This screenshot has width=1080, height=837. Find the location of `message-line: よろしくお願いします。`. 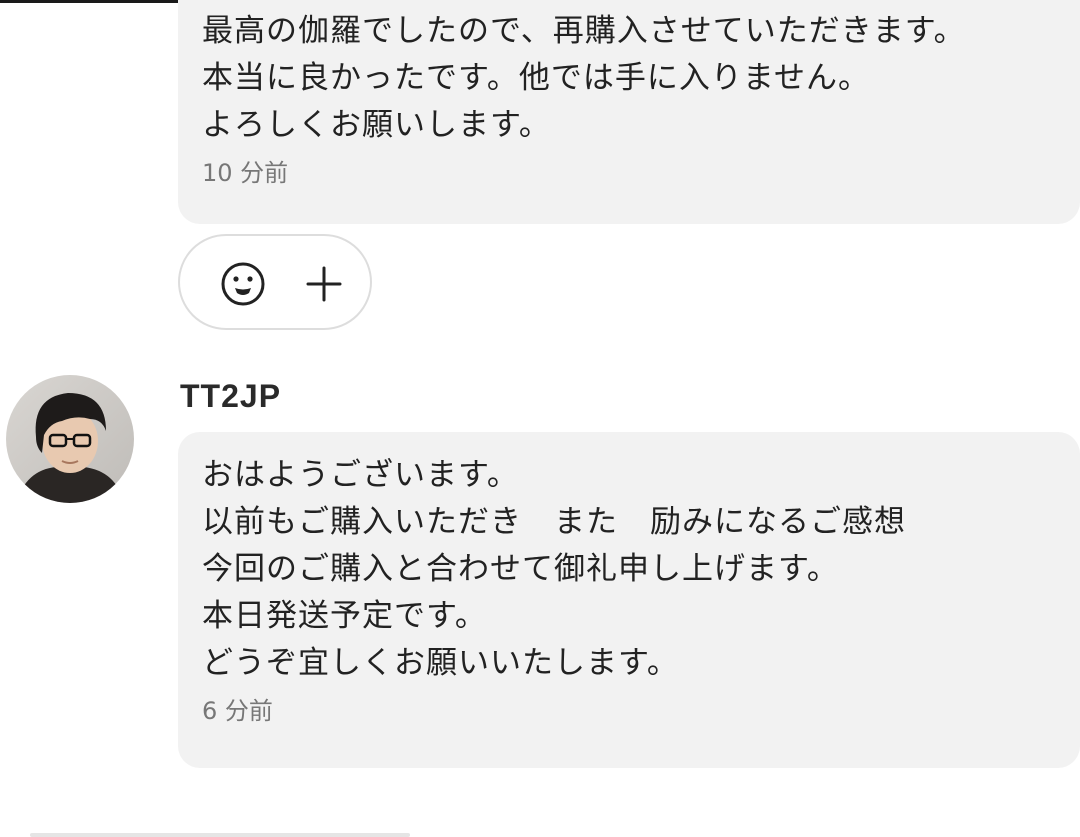

message-line: よろしくお願いします。 is located at coordinates (376, 125).